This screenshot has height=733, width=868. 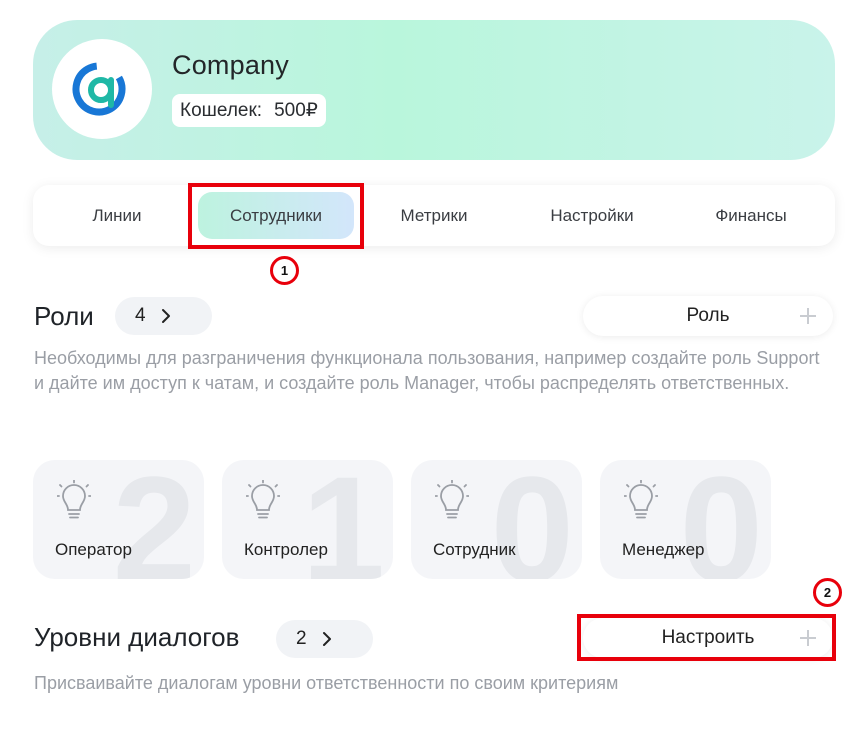 I want to click on annotation-marker-2: 2, so click(x=827, y=592).